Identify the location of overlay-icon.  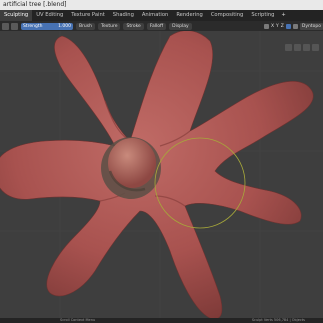
(288, 26).